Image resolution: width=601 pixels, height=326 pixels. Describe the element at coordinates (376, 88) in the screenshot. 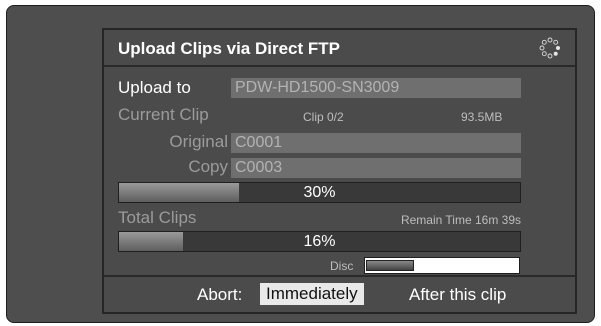

I see `upload-to-field: PDW-HD1500-SN3009` at that location.